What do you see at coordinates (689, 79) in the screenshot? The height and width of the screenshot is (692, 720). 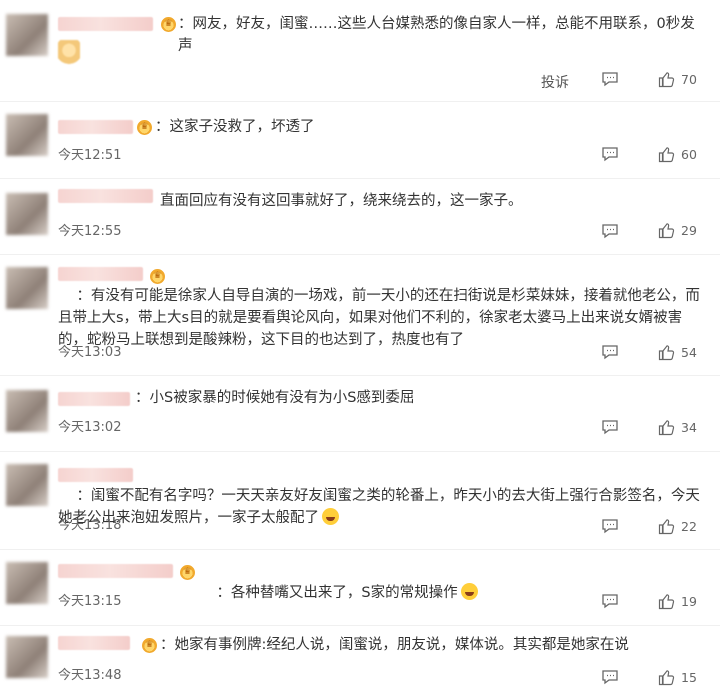 I see `like-count: 70` at bounding box center [689, 79].